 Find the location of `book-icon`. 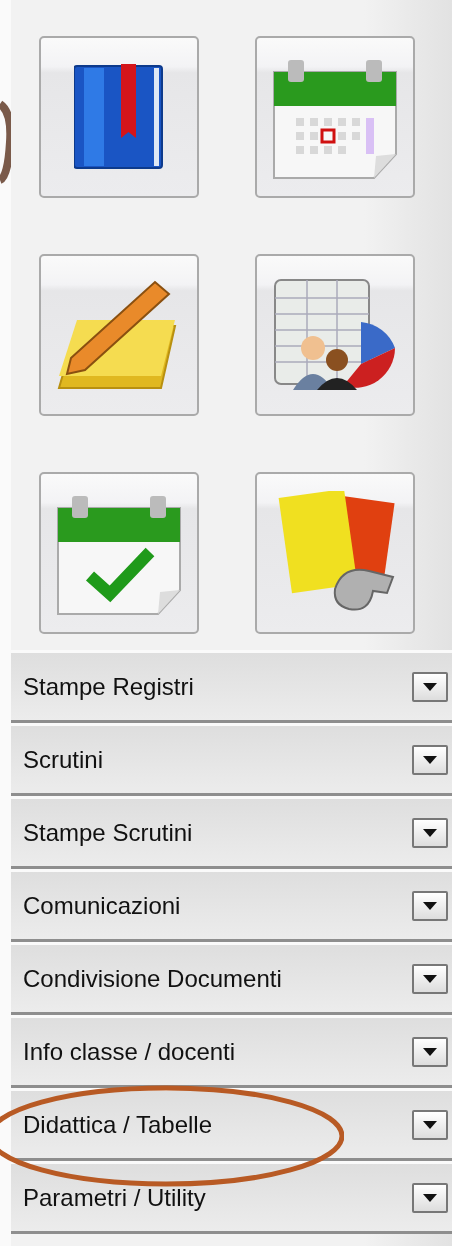

book-icon is located at coordinates (119, 117).